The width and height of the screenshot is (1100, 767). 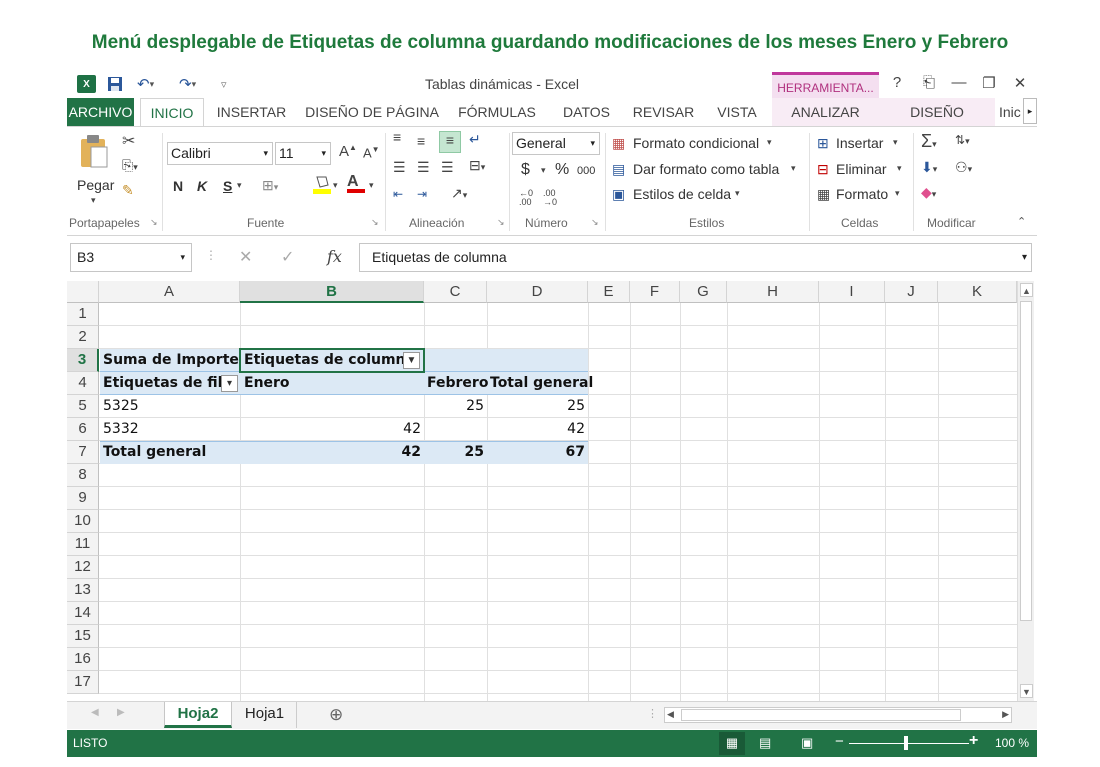 I want to click on scroll-right-icon: ▶, so click(x=1005, y=714).